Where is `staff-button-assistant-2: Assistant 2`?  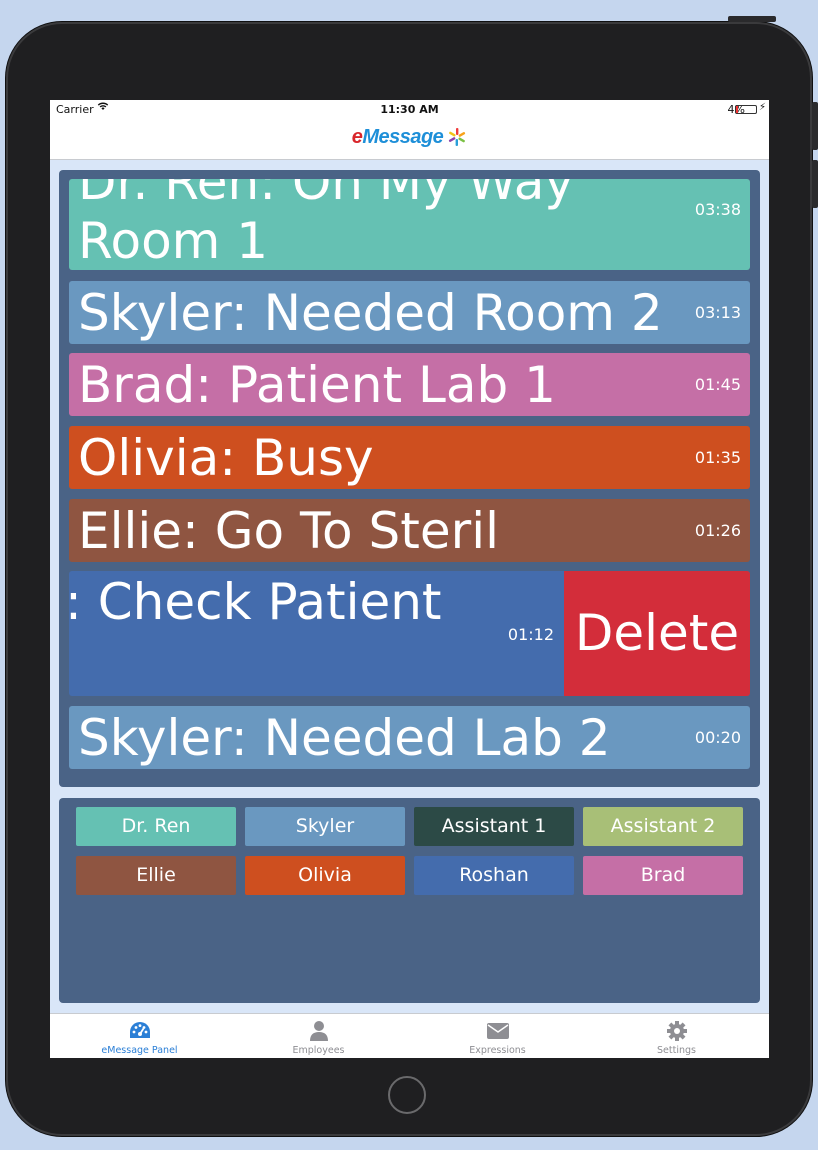 staff-button-assistant-2: Assistant 2 is located at coordinates (663, 826).